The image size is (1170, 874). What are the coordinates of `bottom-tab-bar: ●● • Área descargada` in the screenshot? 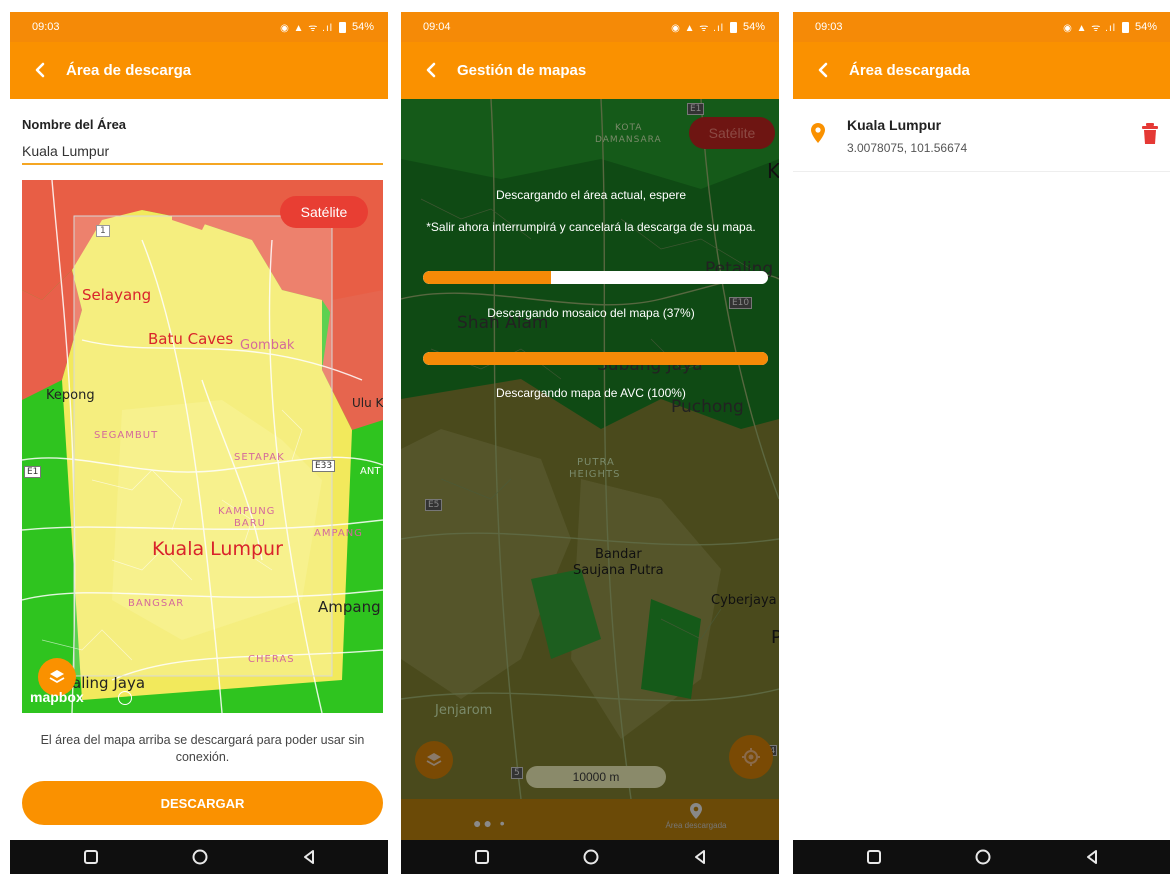 It's located at (590, 819).